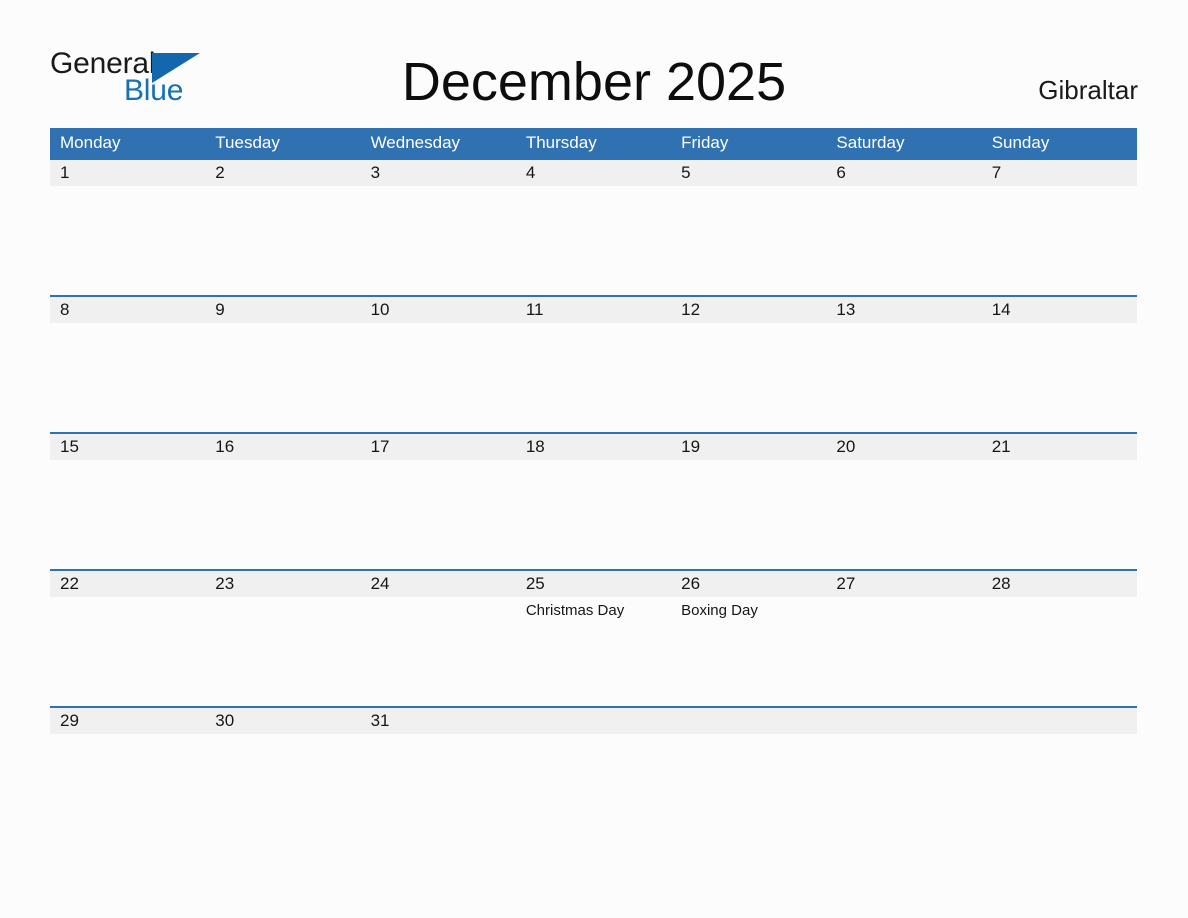 This screenshot has height=918, width=1188. I want to click on day-cell: 3, so click(438, 227).